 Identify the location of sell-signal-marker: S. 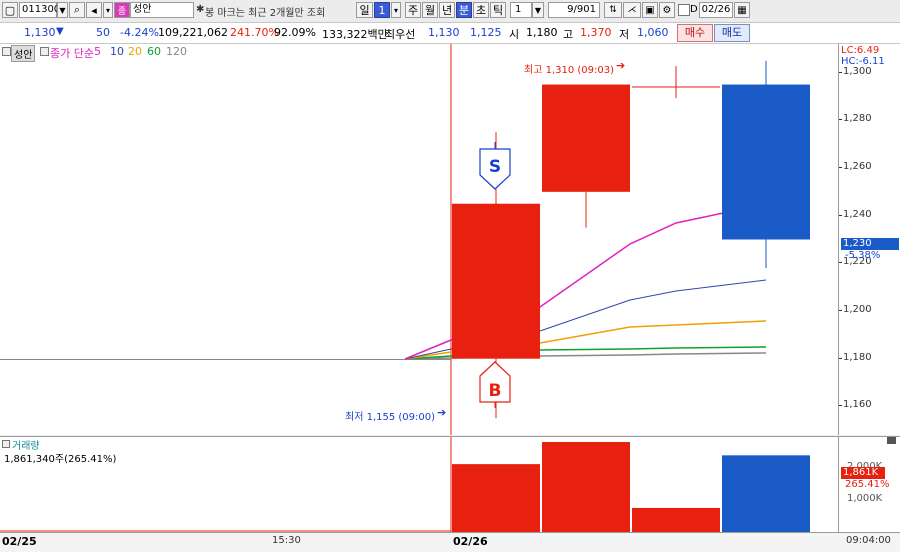
(495, 166).